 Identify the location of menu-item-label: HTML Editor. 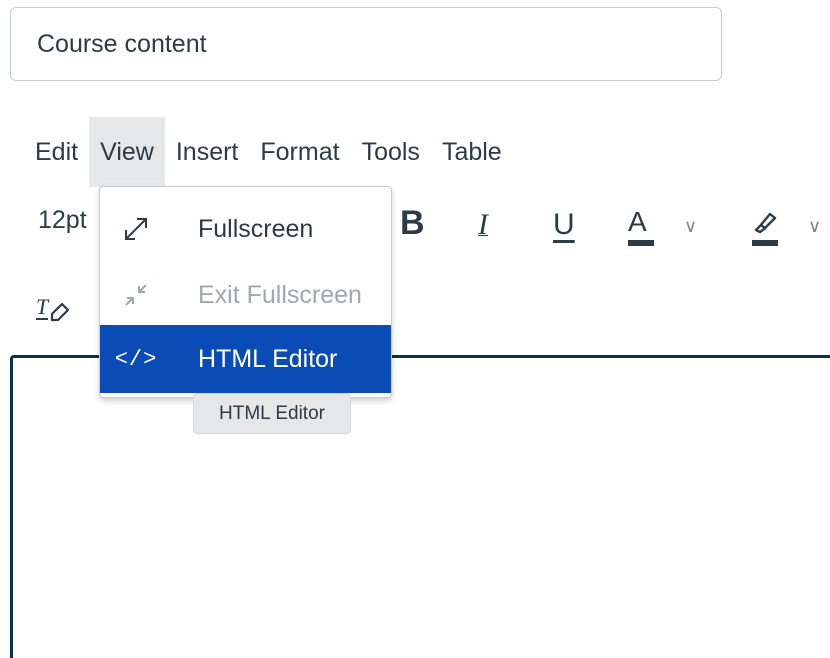
(268, 358).